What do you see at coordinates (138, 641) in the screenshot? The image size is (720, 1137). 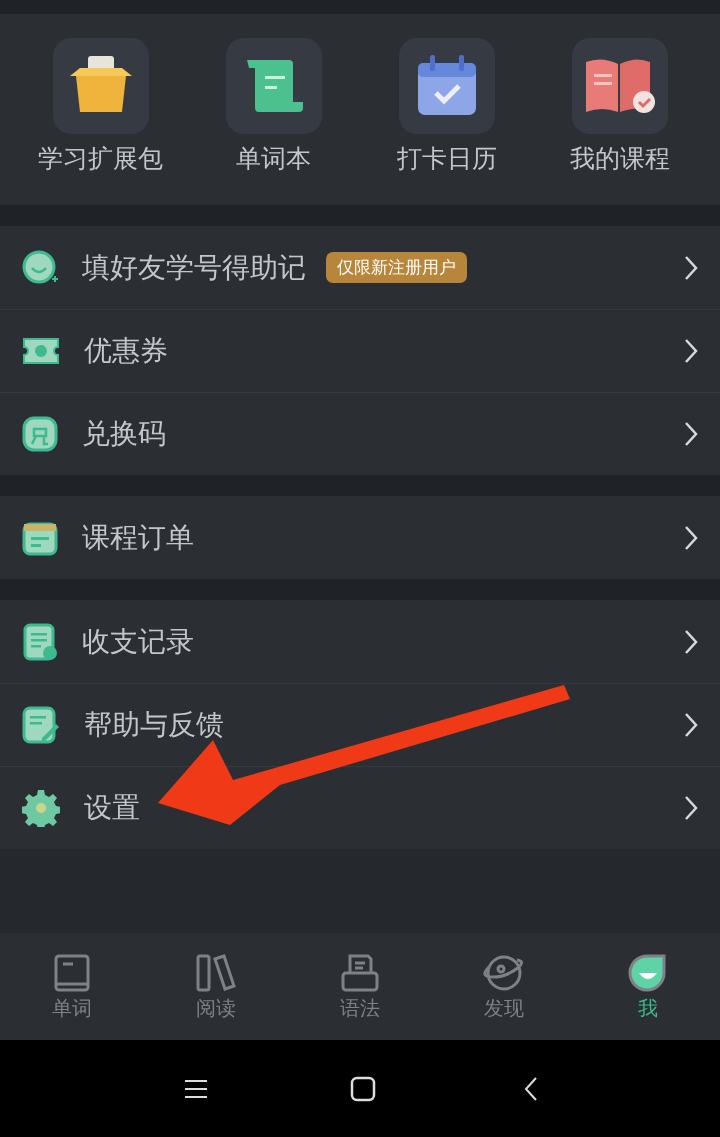 I see `menu-label: 收支记录` at bounding box center [138, 641].